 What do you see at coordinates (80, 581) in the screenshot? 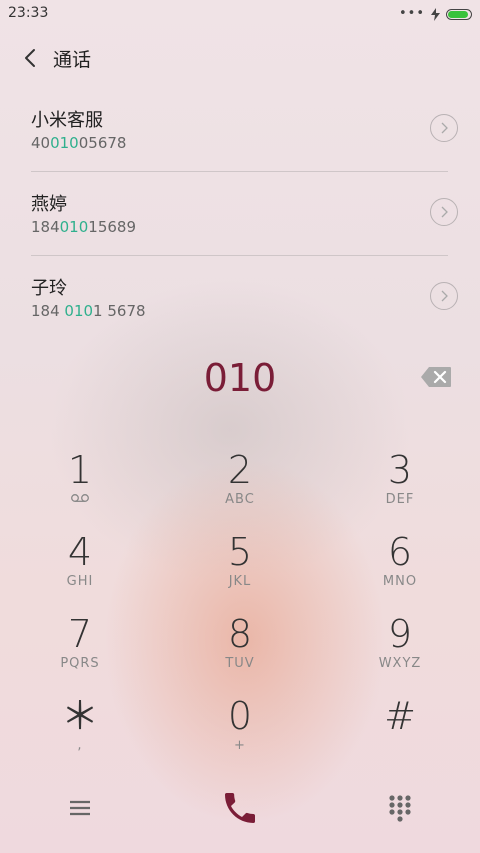
I see `key-letters: GHI` at bounding box center [80, 581].